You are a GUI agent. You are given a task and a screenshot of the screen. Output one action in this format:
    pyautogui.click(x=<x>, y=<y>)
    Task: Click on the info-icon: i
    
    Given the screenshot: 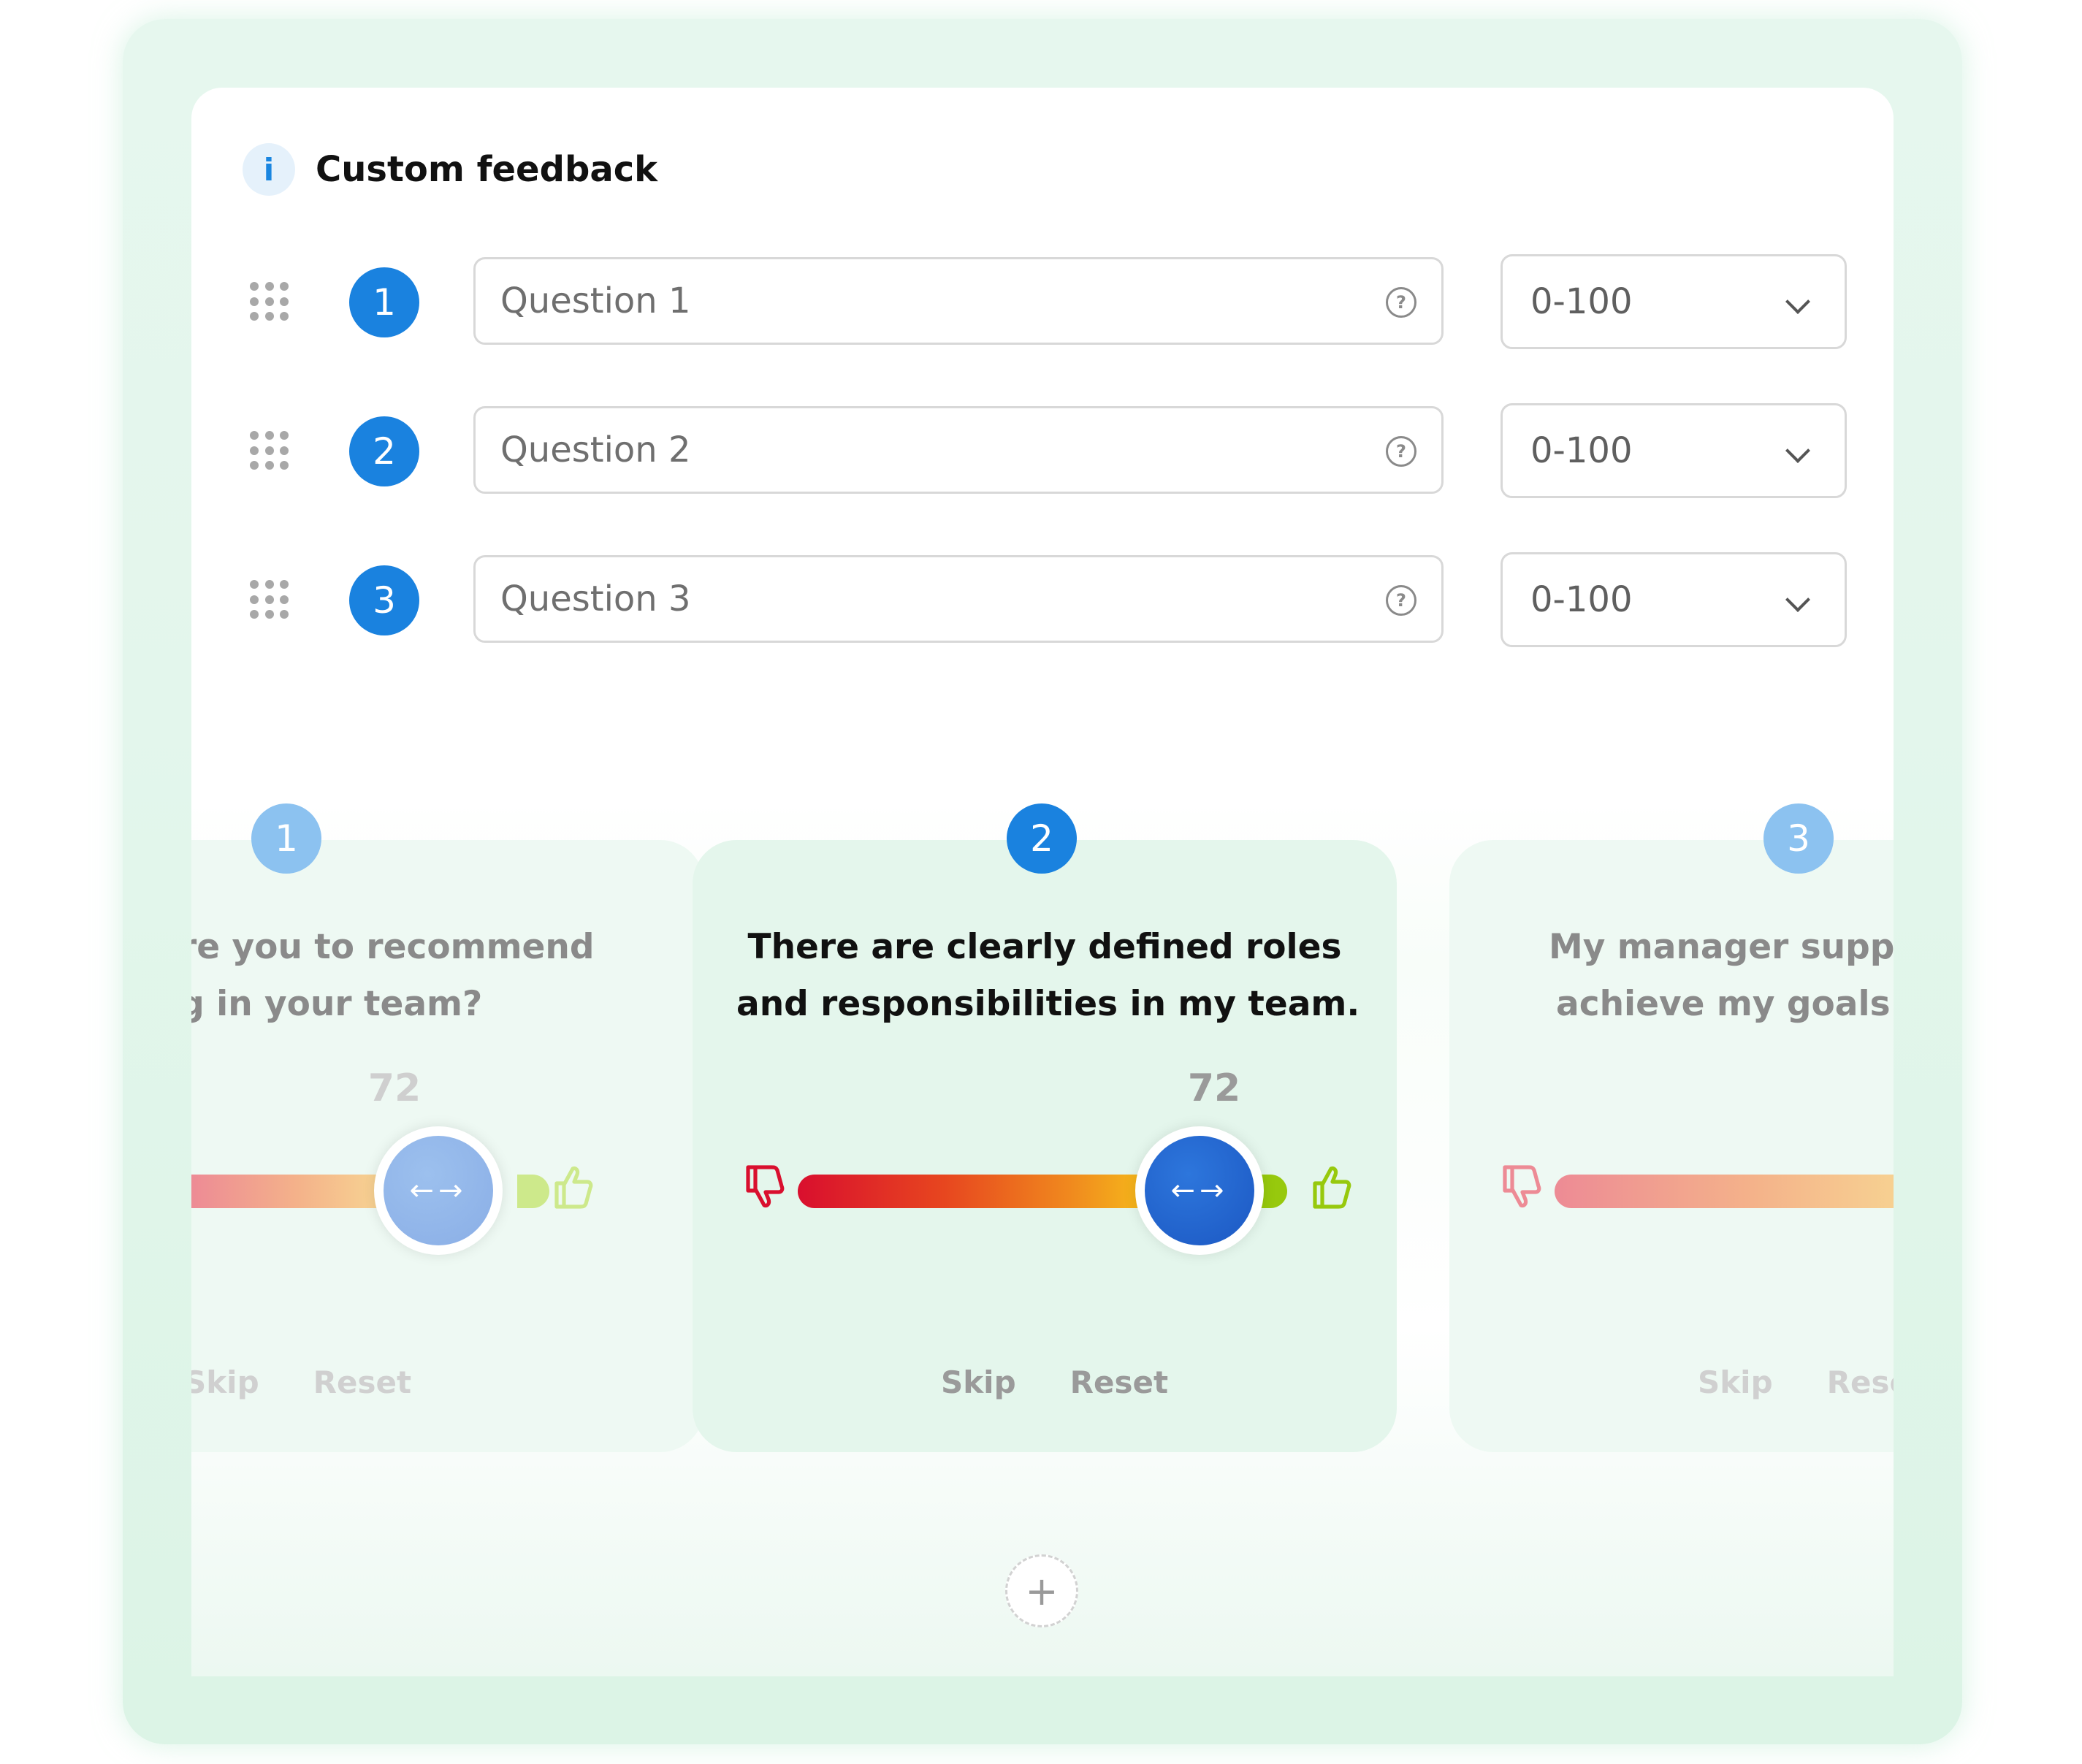 What is the action you would take?
    pyautogui.click(x=269, y=169)
    